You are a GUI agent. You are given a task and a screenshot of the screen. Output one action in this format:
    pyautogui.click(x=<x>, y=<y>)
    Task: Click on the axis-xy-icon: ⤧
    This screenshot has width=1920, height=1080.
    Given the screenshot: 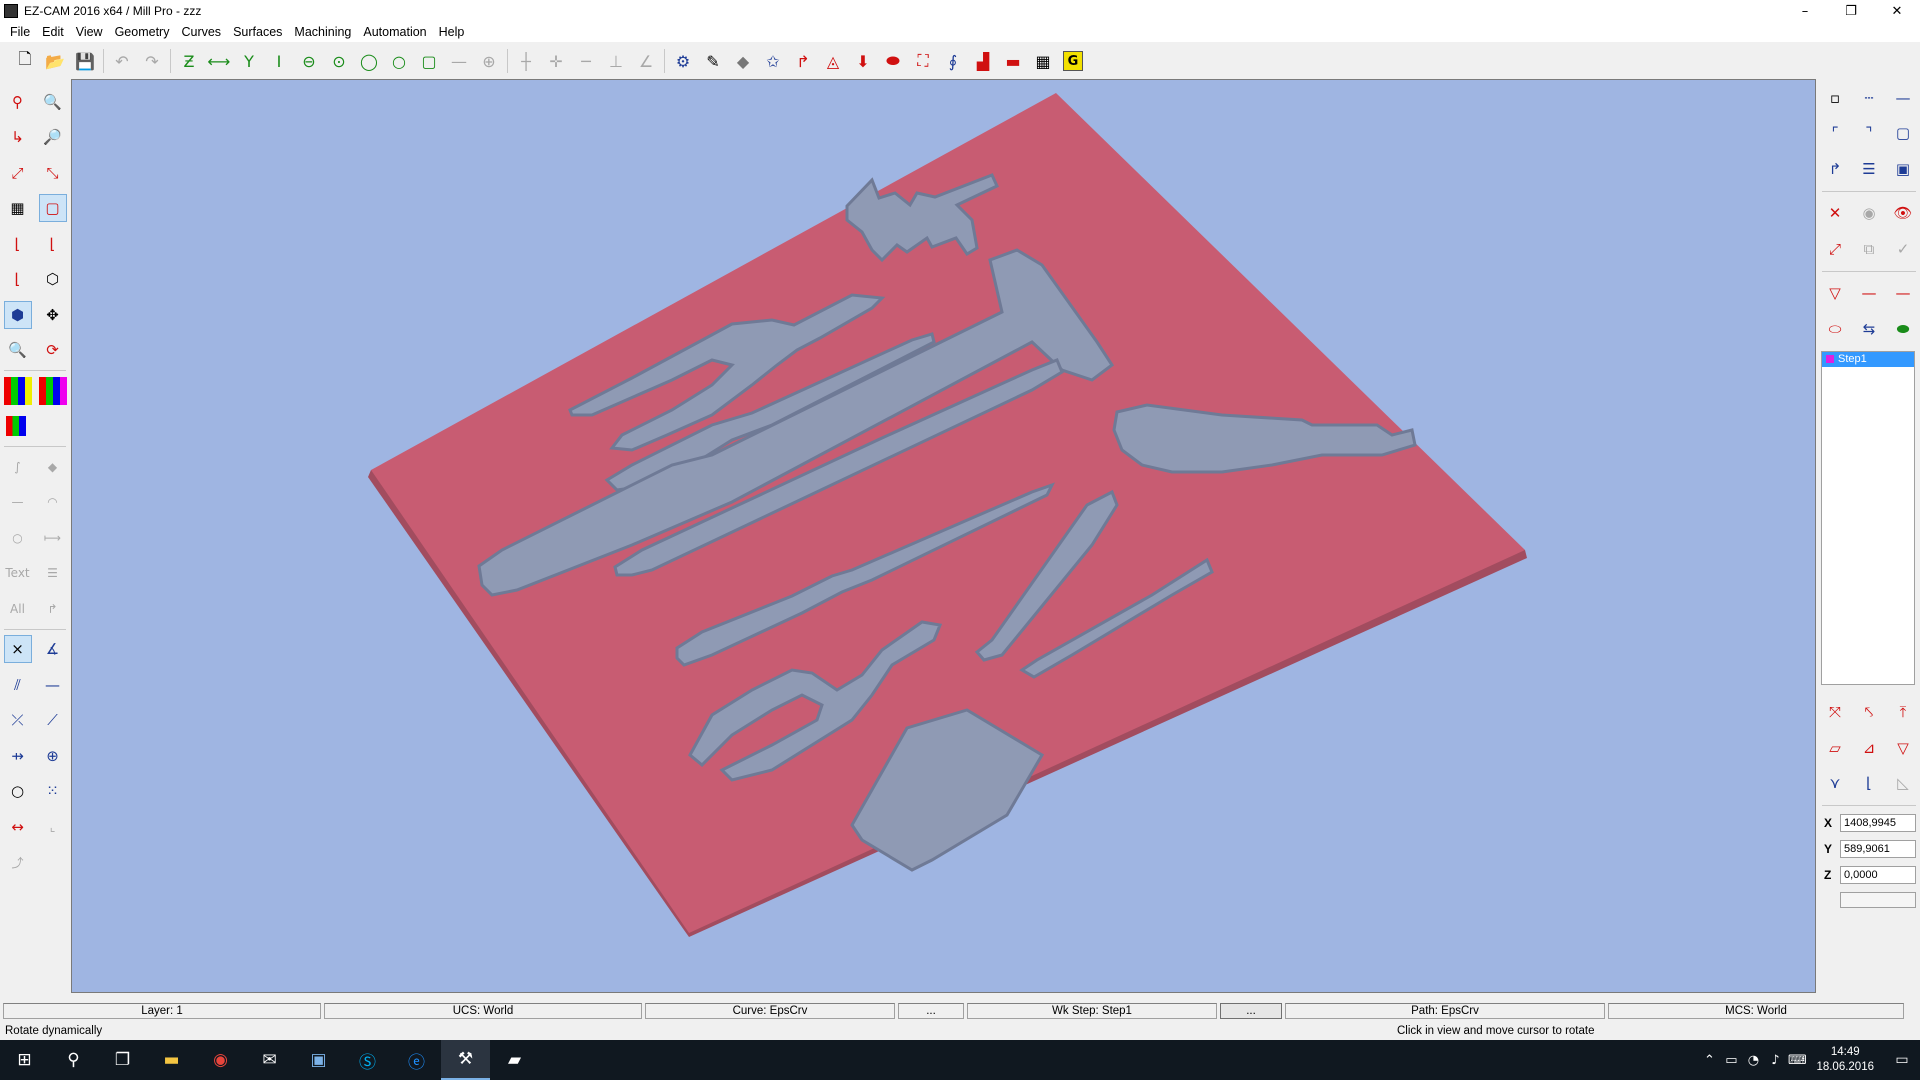 What is the action you would take?
    pyautogui.click(x=1835, y=712)
    